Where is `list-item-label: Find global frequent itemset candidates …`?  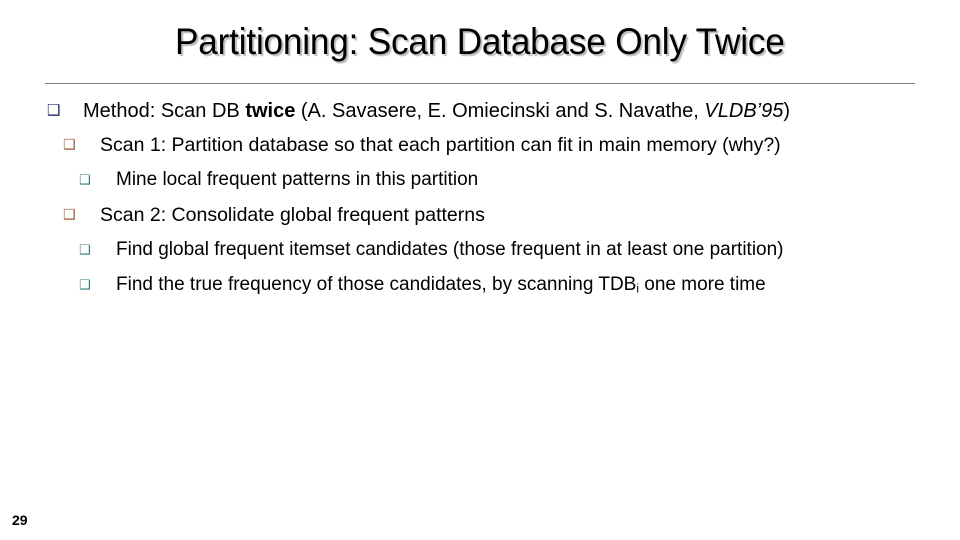 list-item-label: Find global frequent itemset candidates … is located at coordinates (450, 249).